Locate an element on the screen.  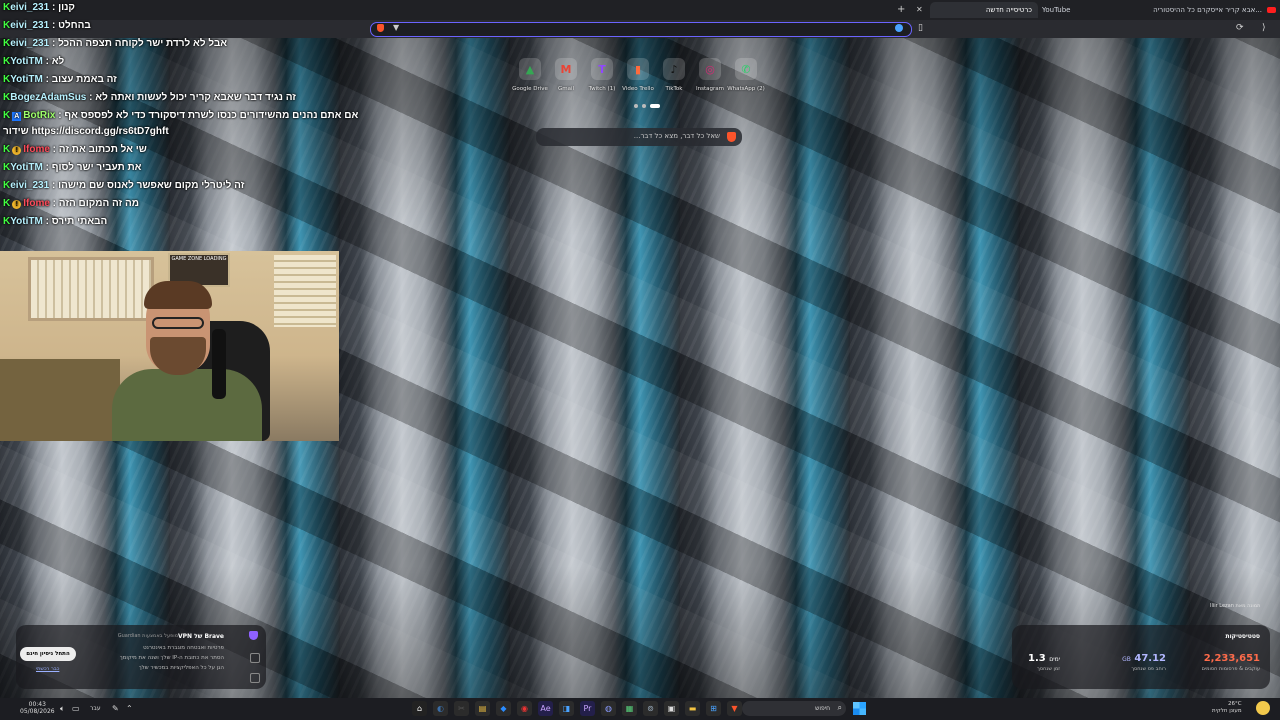
stat-ads-blocked: 2,233,651 עוקבים & פרסומות חסומים is located at coordinates (1231, 662).